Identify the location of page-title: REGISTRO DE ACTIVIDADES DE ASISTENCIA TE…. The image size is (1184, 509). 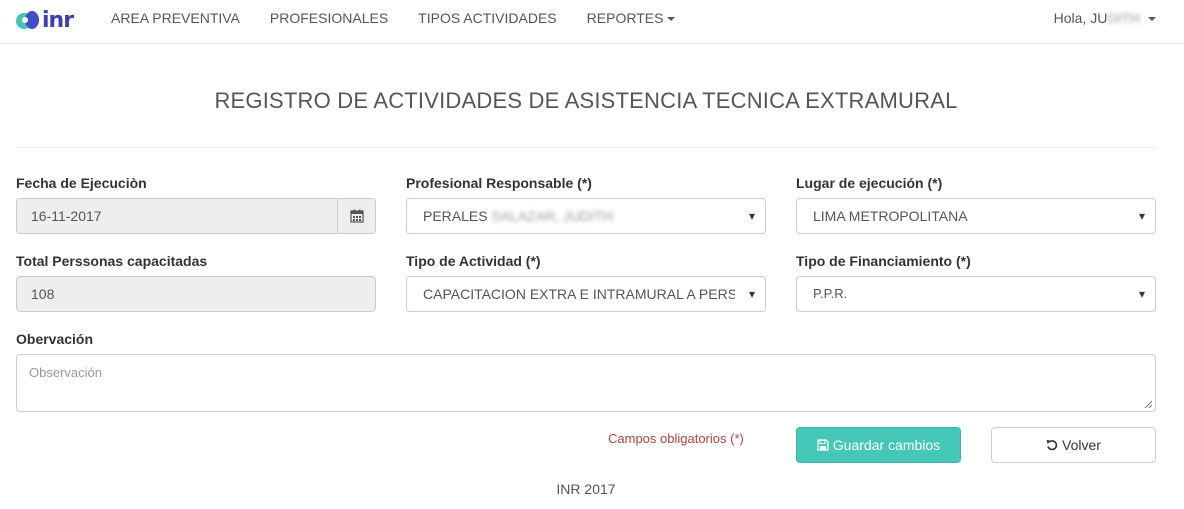
(586, 100).